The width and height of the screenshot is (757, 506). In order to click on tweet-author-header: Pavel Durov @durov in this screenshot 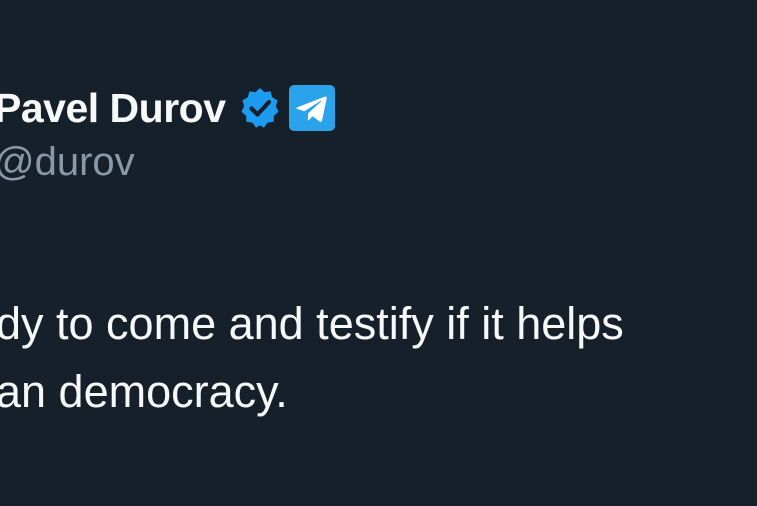, I will do `click(168, 131)`.